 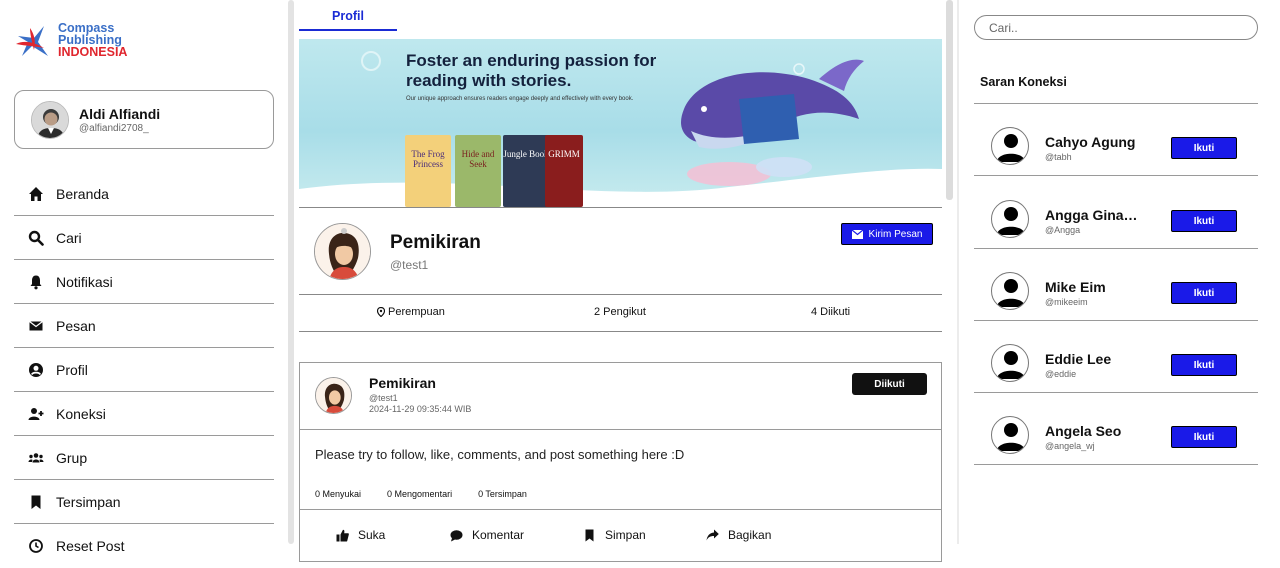 I want to click on suggestion-handle: @eddie, so click(x=1061, y=374).